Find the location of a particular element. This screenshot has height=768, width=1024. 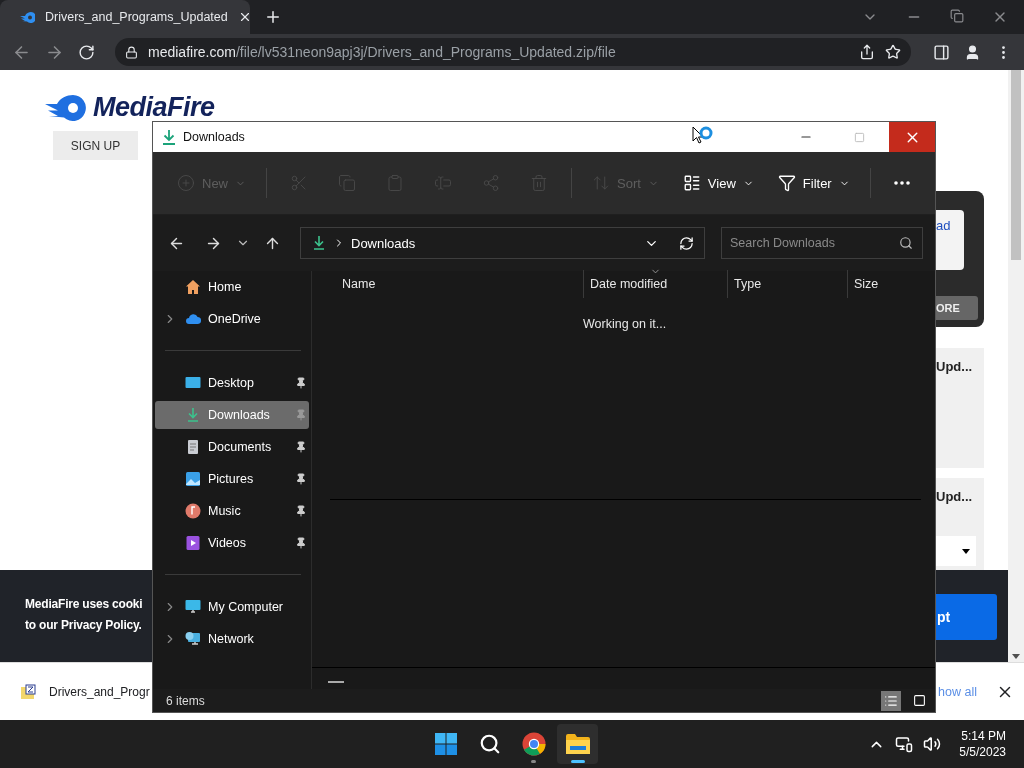

nav-item: Documents is located at coordinates (232, 447).